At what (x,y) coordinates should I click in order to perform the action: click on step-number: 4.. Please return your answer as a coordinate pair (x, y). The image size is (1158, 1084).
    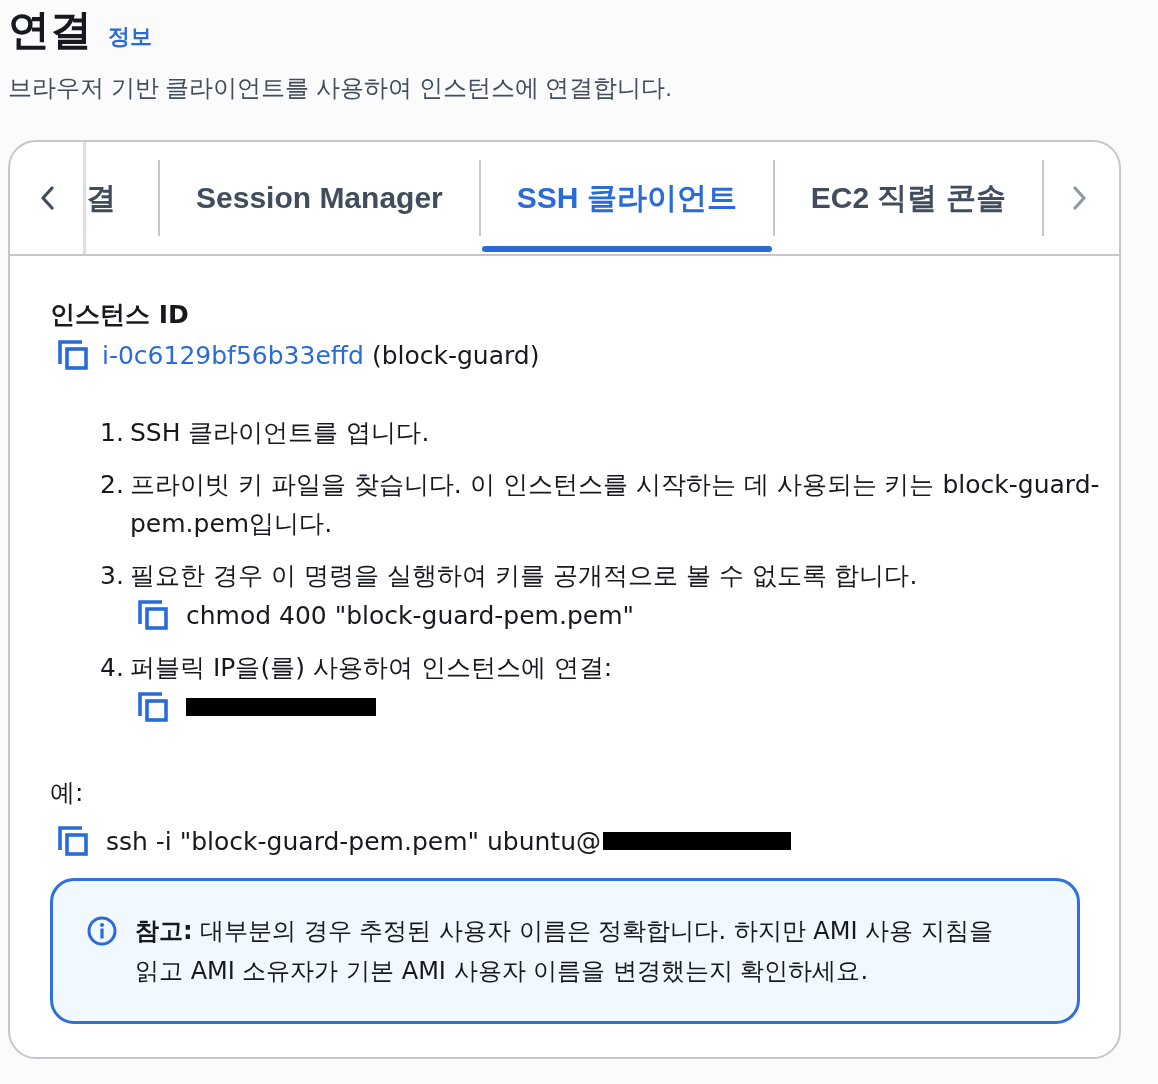
    Looking at the image, I should click on (112, 668).